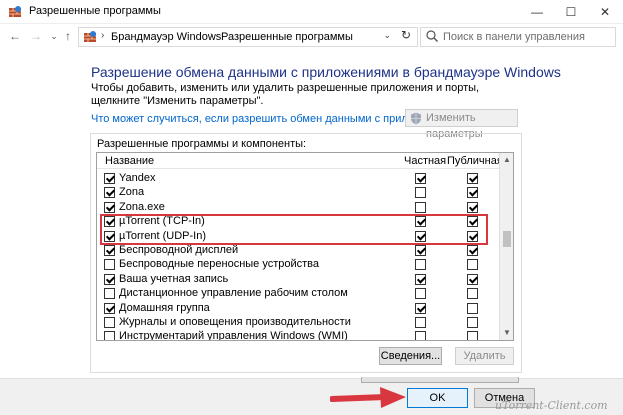 The height and width of the screenshot is (415, 623). I want to click on program-name: Zona, so click(132, 192).